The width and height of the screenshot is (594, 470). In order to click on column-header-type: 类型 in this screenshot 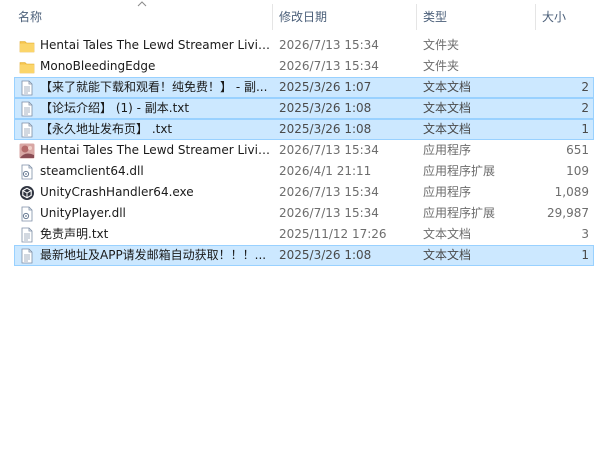, I will do `click(476, 17)`.